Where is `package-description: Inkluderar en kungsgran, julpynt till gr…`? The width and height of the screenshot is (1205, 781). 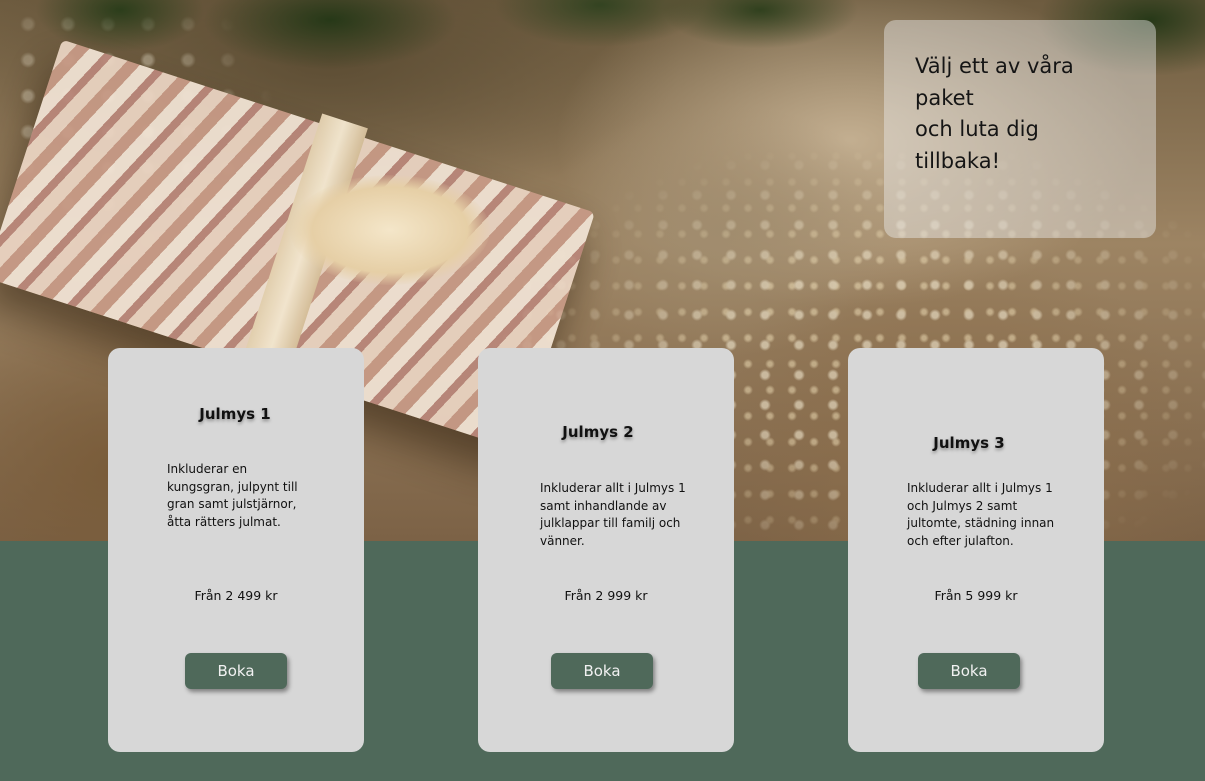
package-description: Inkluderar en kungsgran, julpynt till gr… is located at coordinates (232, 495).